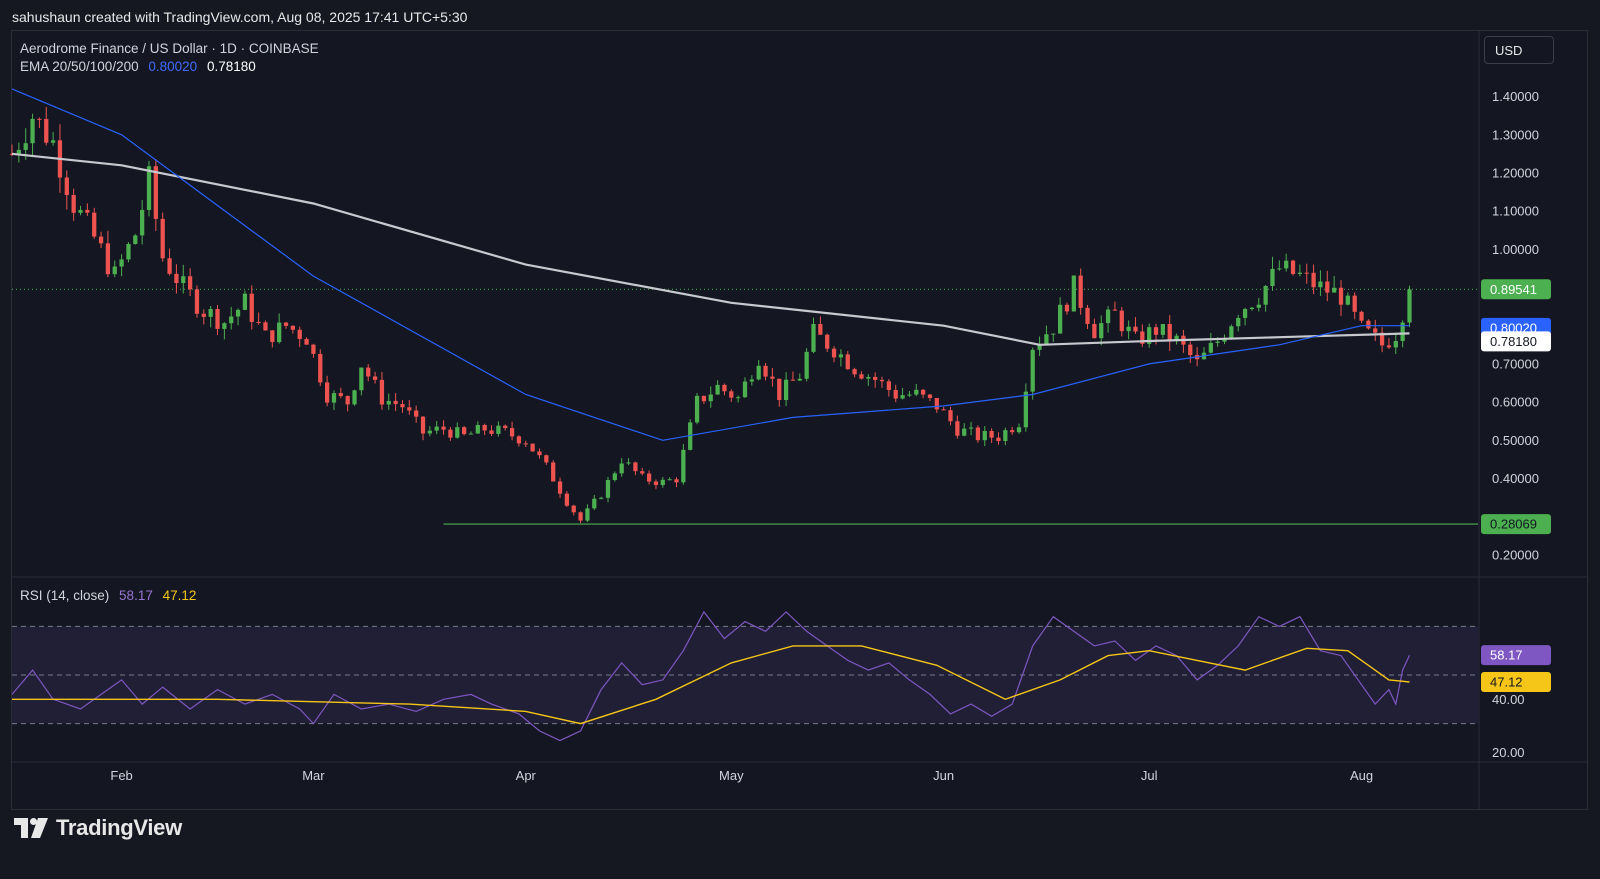  Describe the element at coordinates (1149, 775) in the screenshot. I see `time-tick-label: Jul` at that location.